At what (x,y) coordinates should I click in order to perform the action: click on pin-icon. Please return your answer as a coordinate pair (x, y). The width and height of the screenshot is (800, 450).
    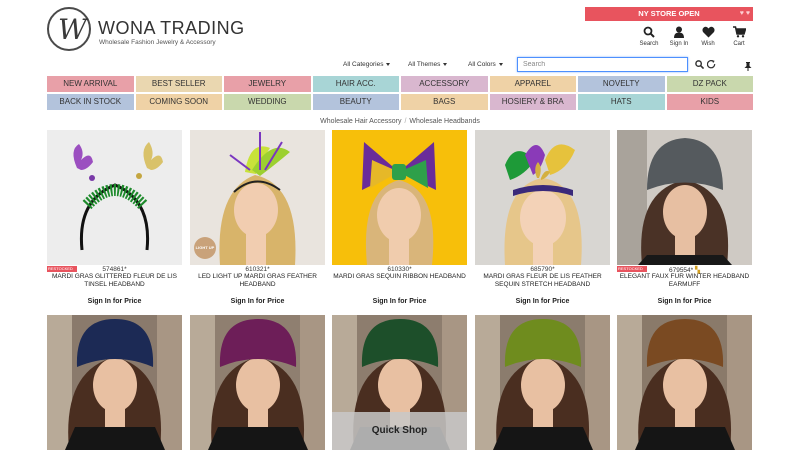
    Looking at the image, I should click on (748, 66).